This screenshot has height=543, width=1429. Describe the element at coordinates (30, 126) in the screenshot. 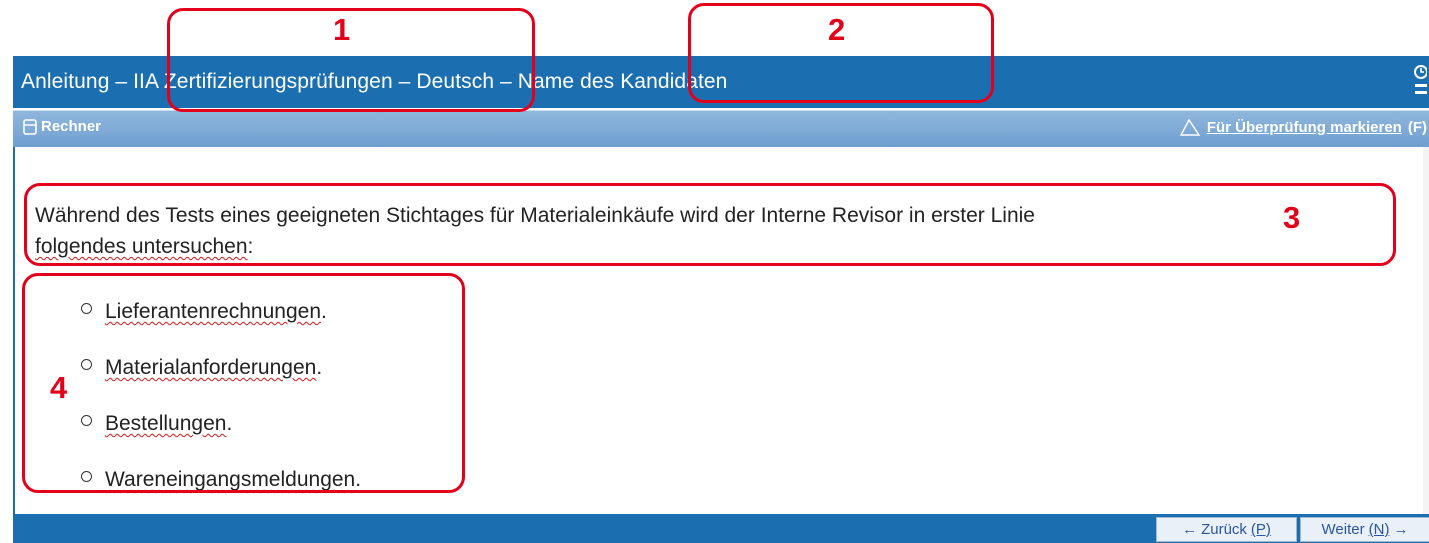

I see `calculator-icon` at that location.